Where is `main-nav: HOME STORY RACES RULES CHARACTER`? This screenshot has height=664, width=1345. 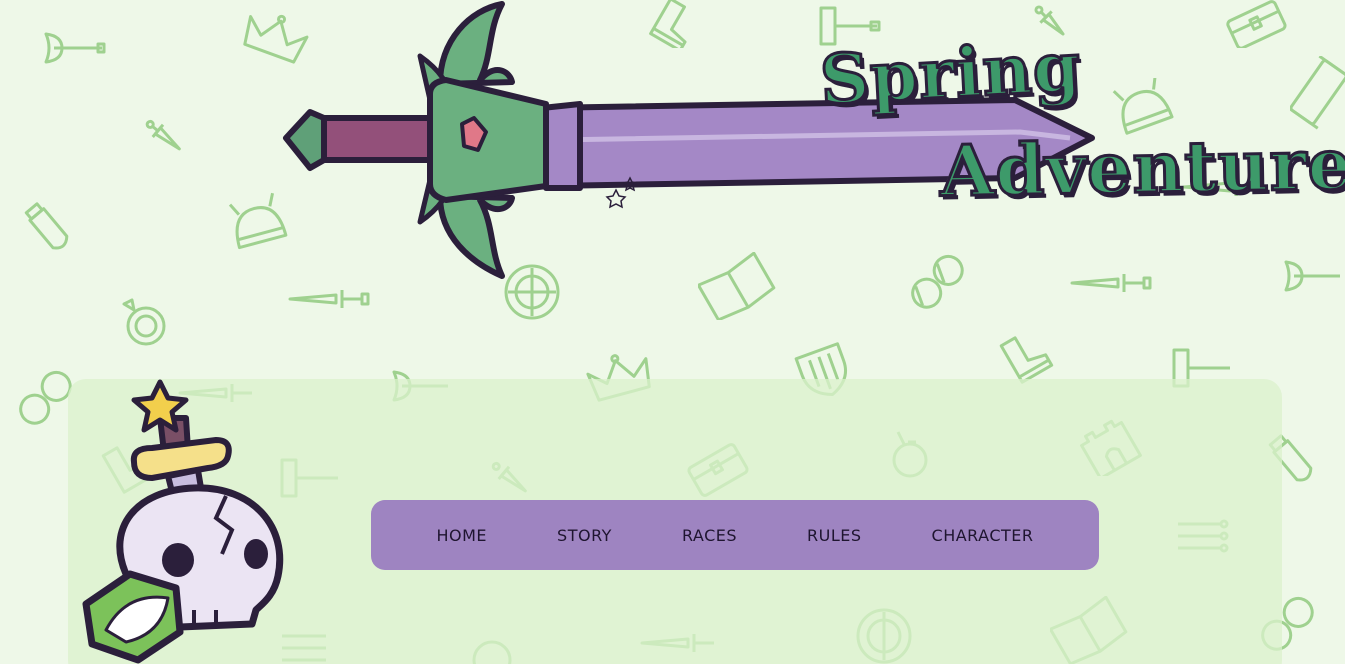 main-nav: HOME STORY RACES RULES CHARACTER is located at coordinates (735, 535).